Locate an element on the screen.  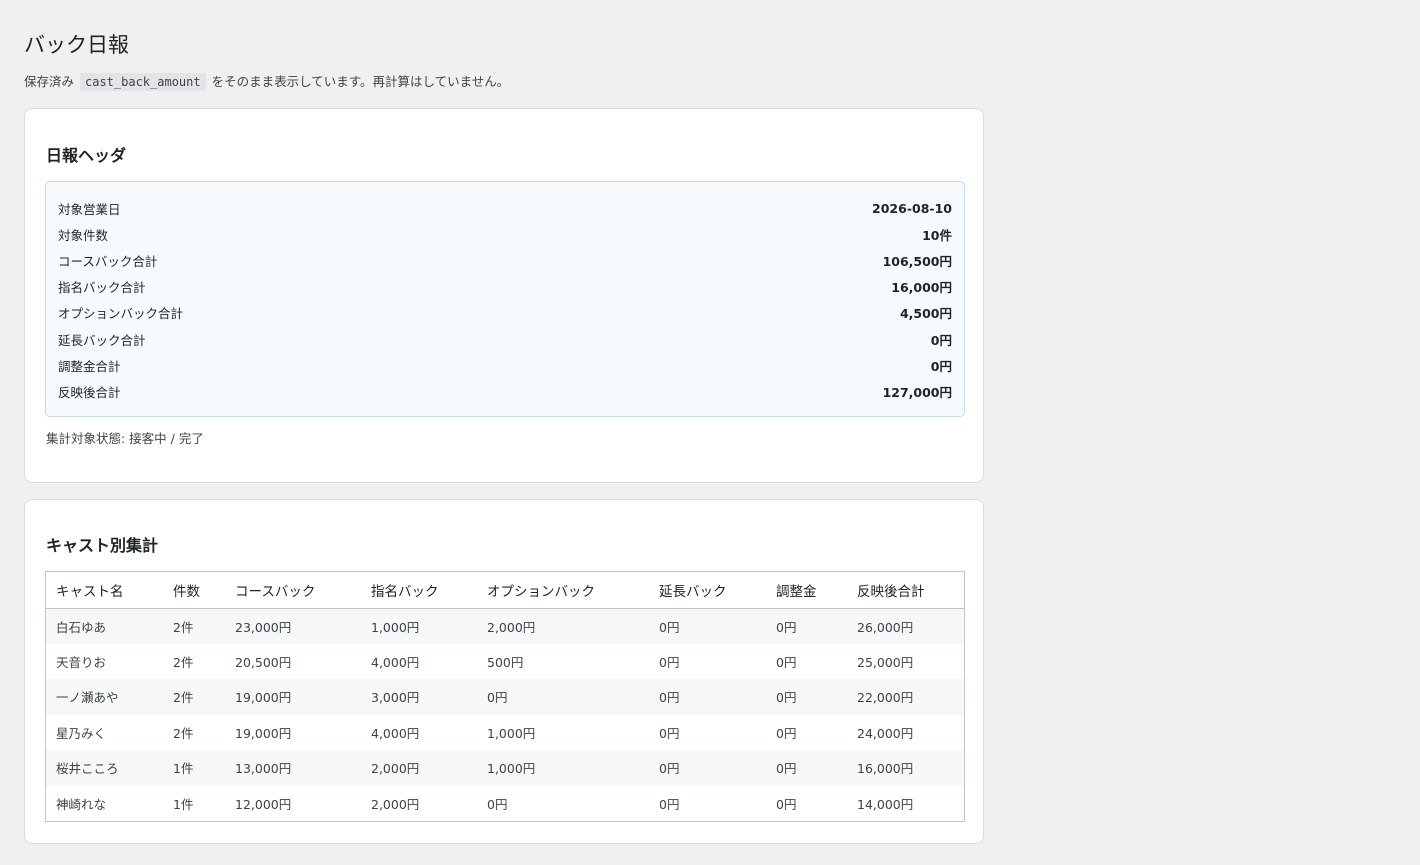
summary-row-option-back: オプションバック合計 4,500円 is located at coordinates (505, 313).